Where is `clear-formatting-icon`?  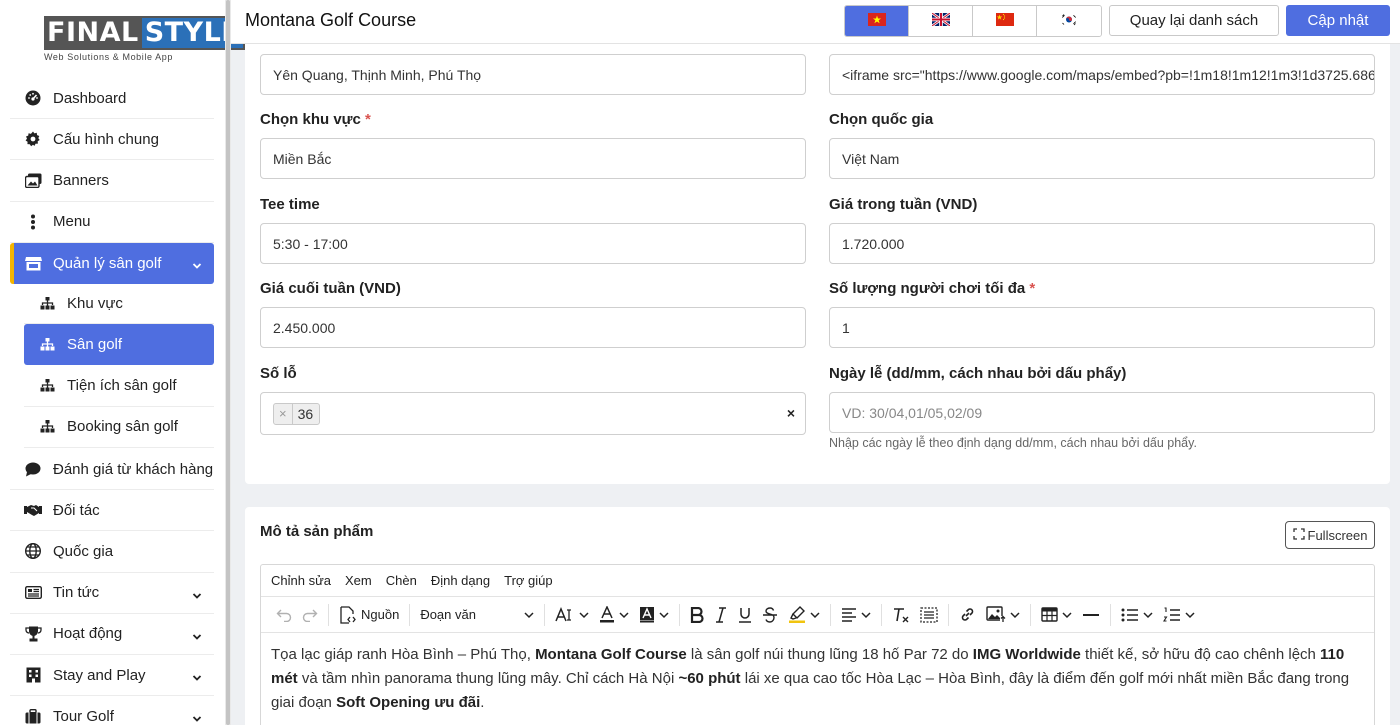
clear-formatting-icon is located at coordinates (901, 615).